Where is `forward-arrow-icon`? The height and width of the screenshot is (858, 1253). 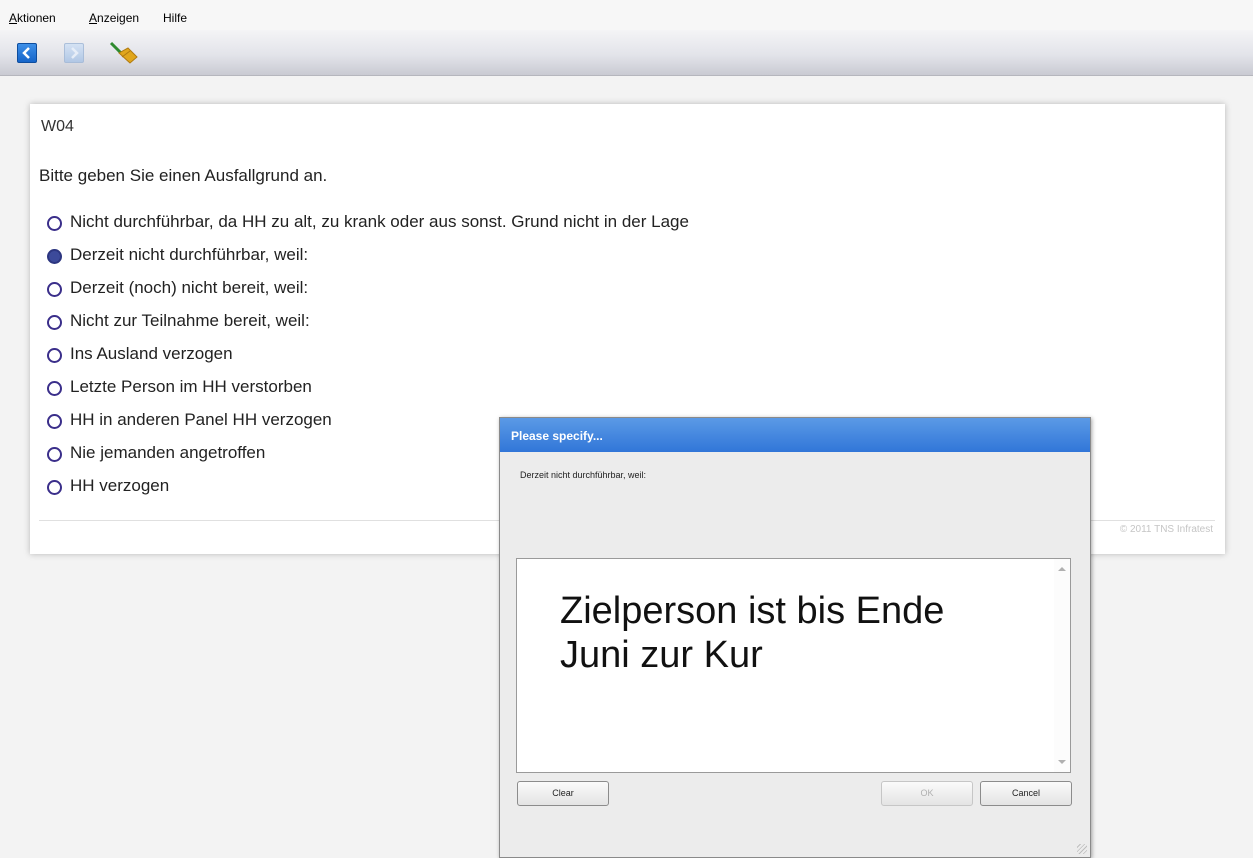 forward-arrow-icon is located at coordinates (75, 53).